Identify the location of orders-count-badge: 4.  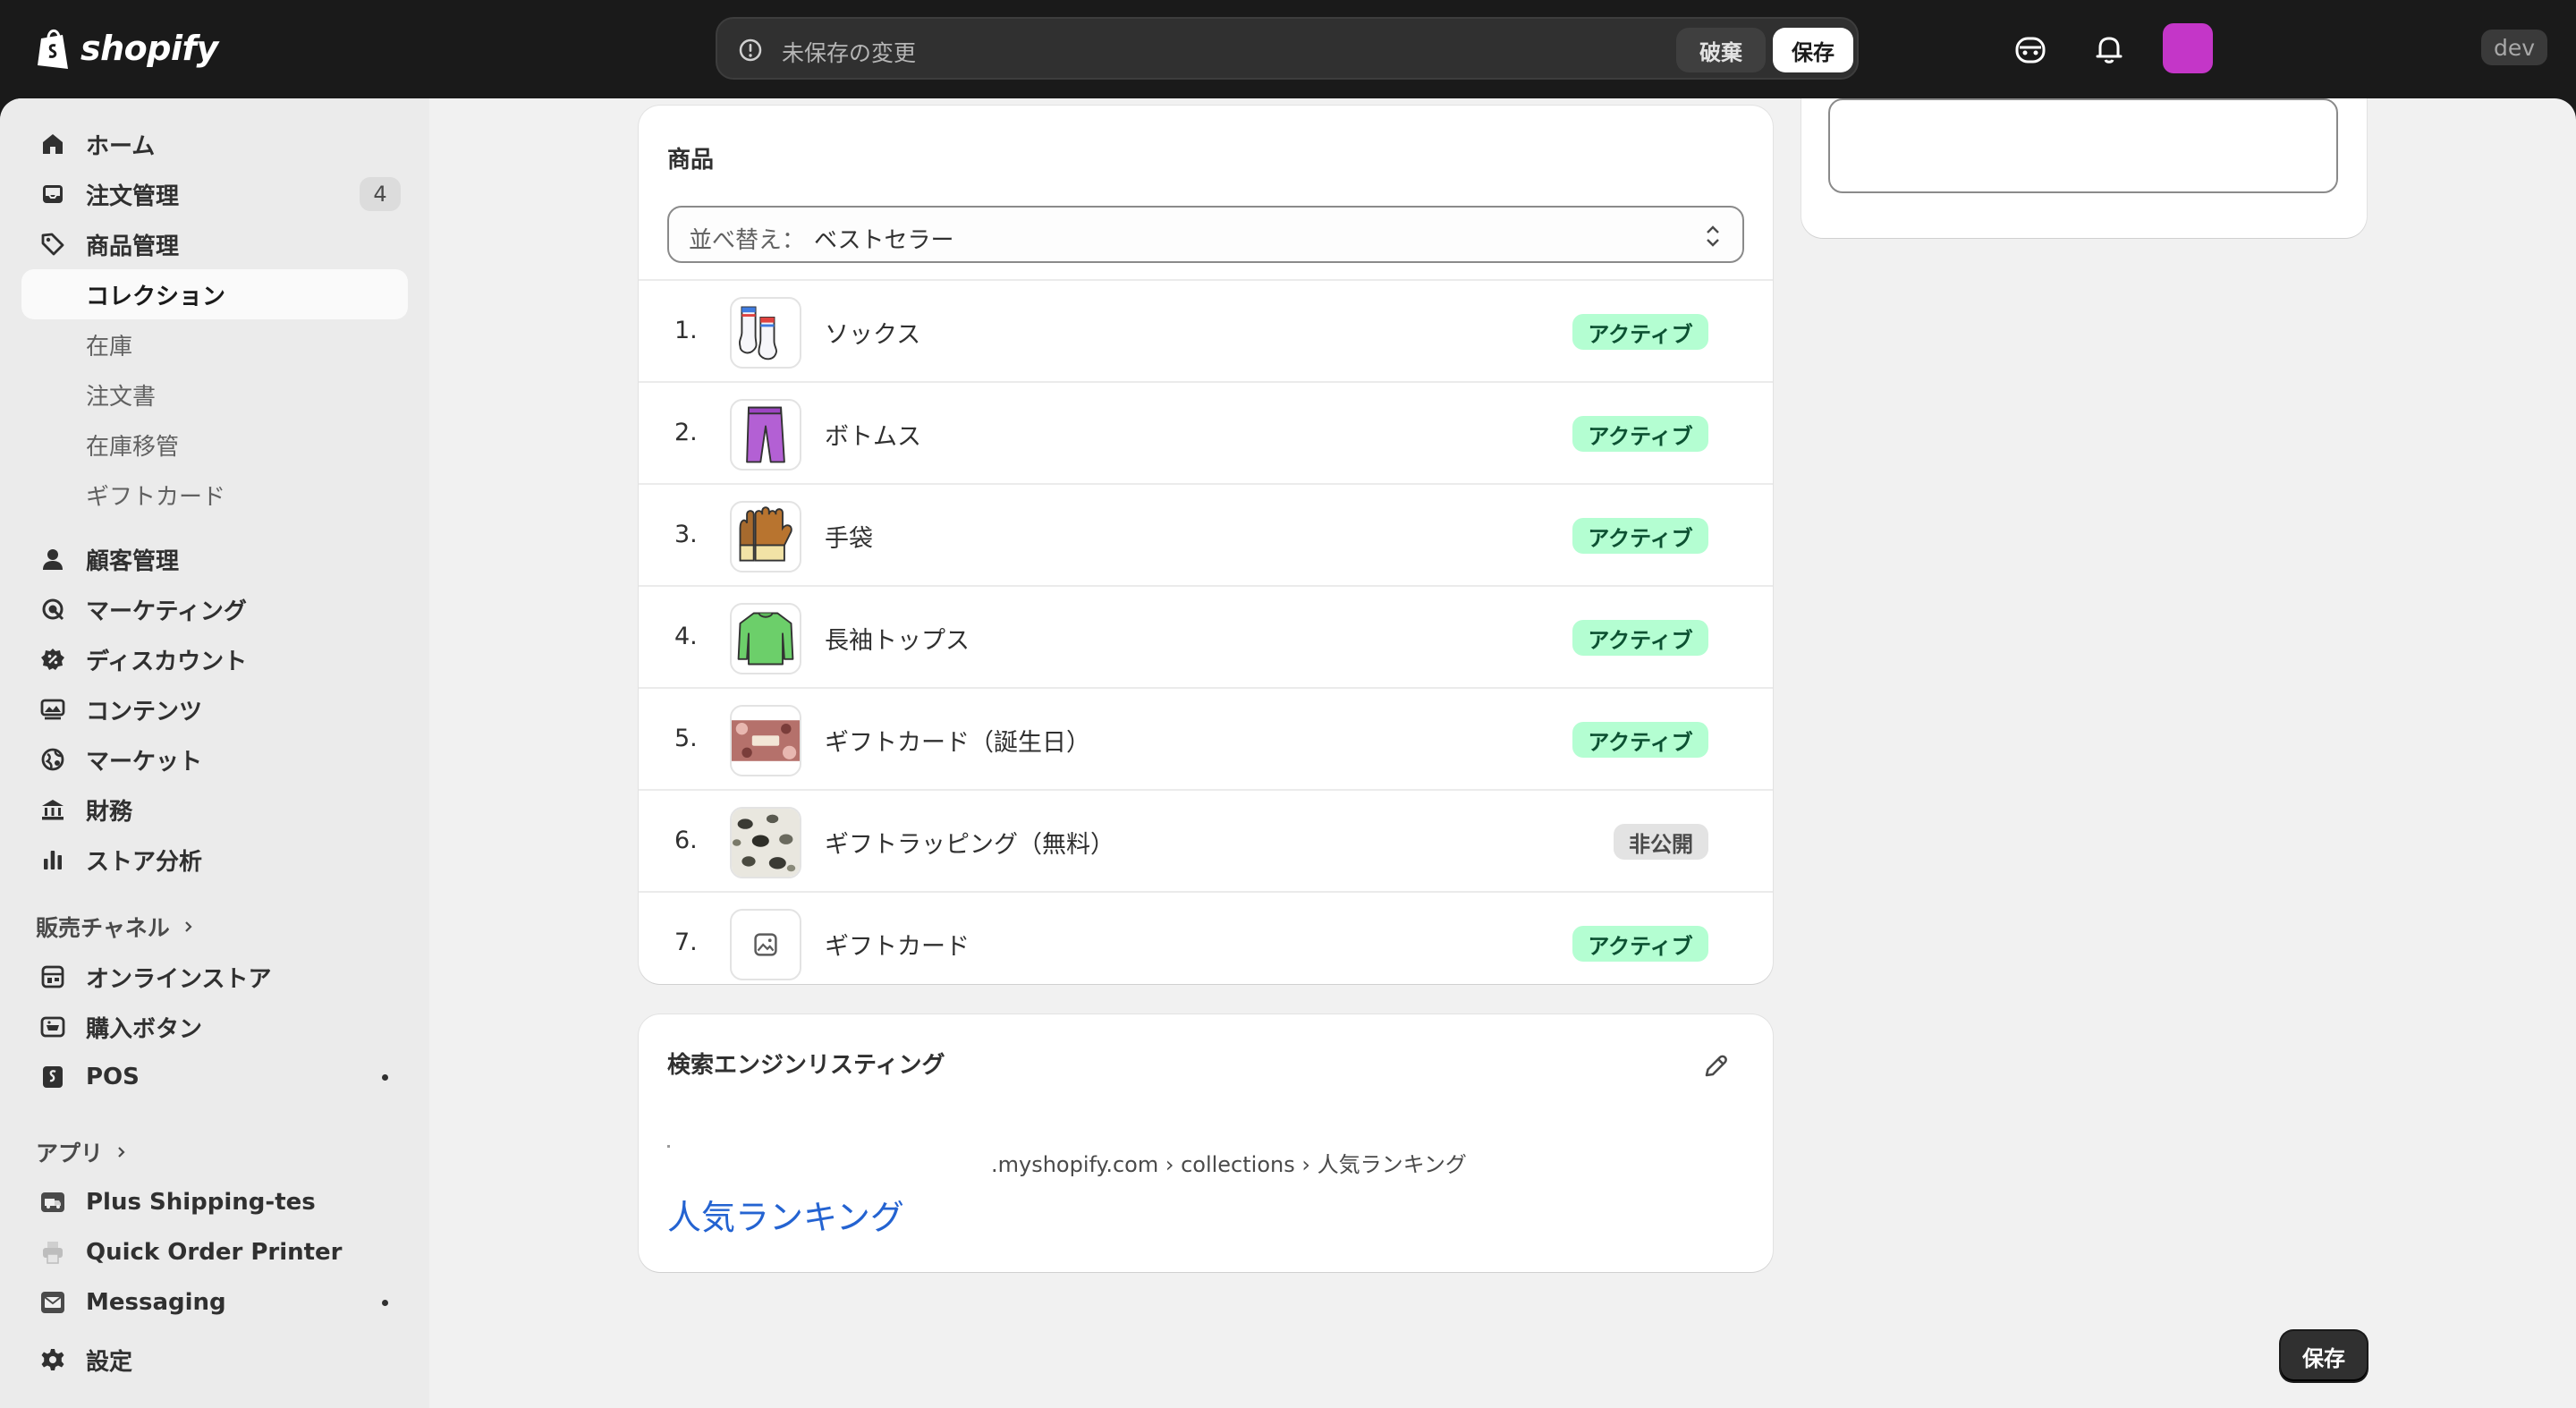
(380, 194).